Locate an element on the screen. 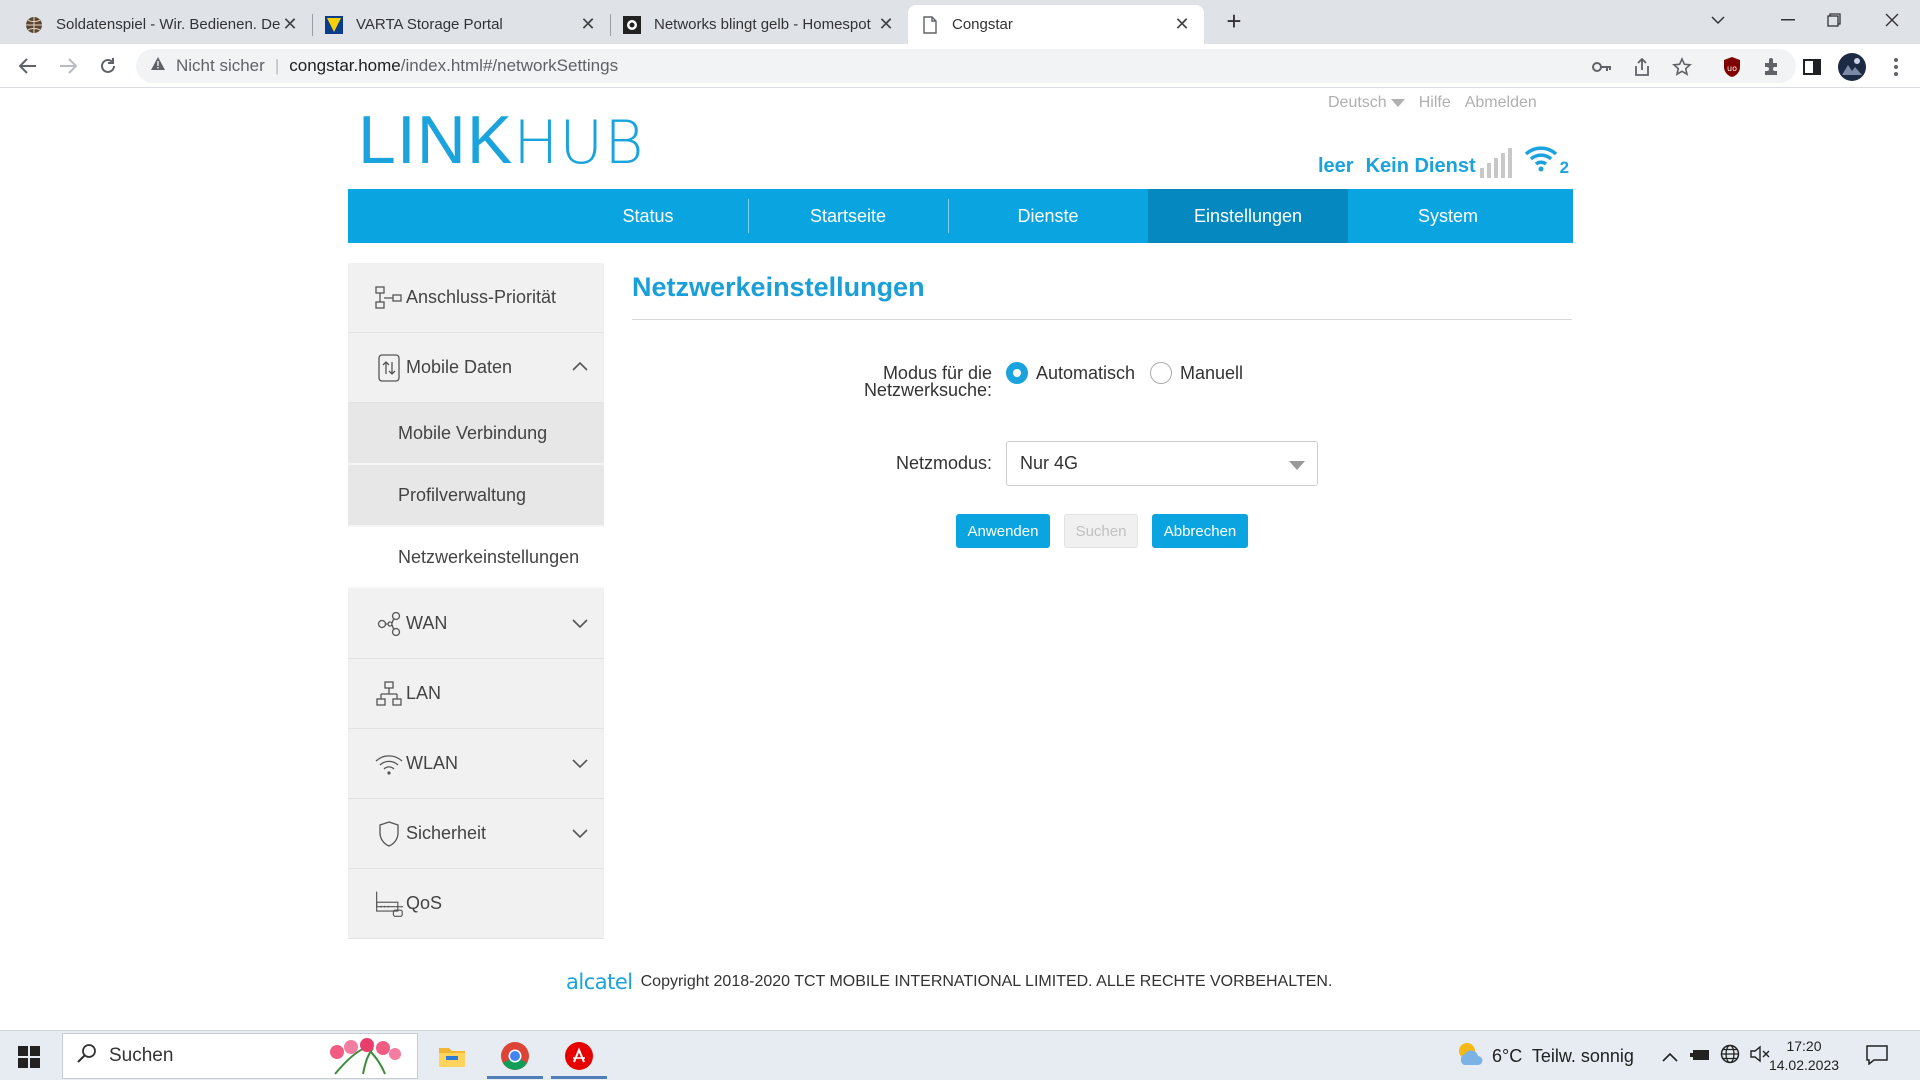  language-label: Deutsch is located at coordinates (1357, 102).